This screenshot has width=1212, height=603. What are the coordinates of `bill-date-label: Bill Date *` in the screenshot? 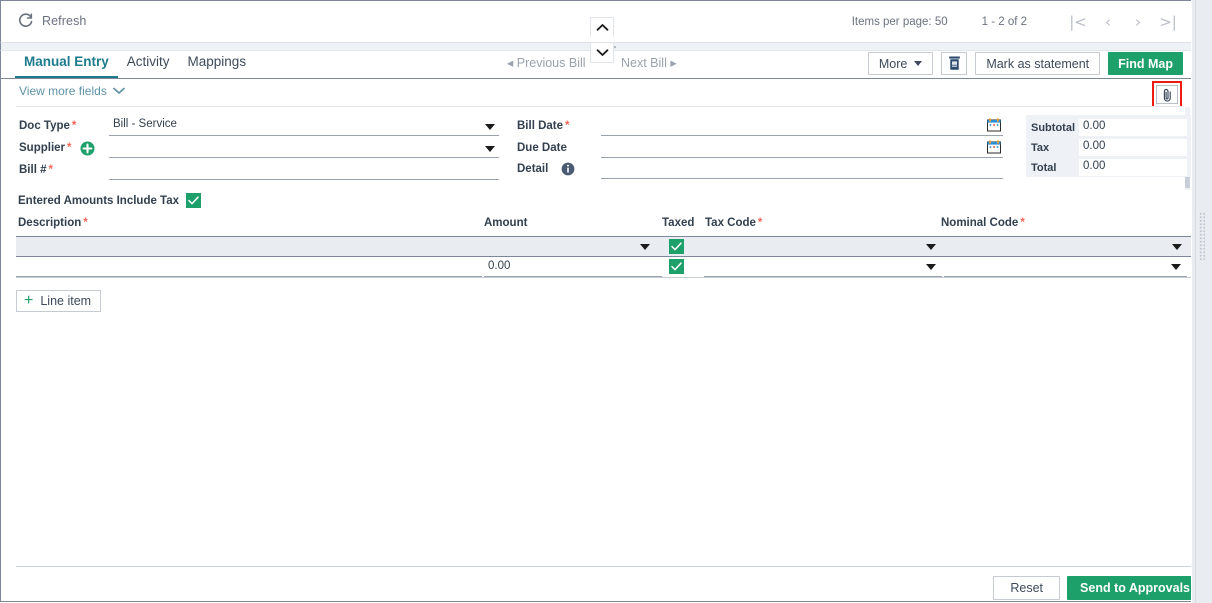 It's located at (543, 126).